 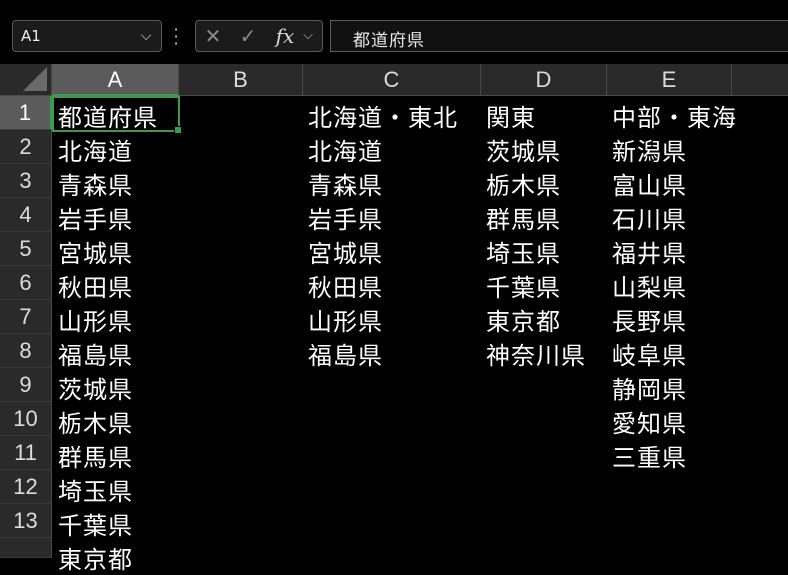 I want to click on row-header-6: 6, so click(x=26, y=283).